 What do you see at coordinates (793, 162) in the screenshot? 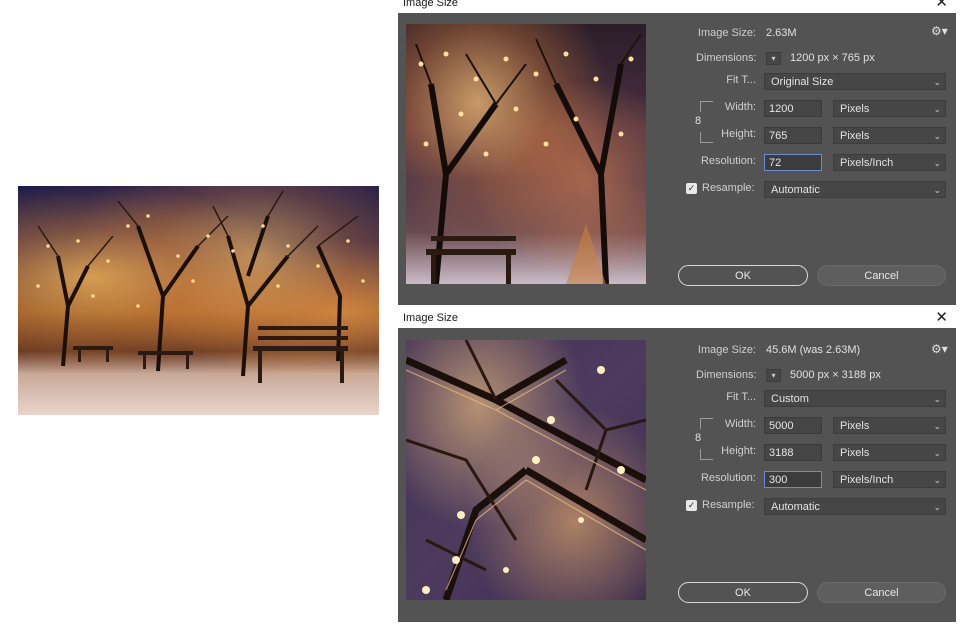
I see `resolution-input: 72` at bounding box center [793, 162].